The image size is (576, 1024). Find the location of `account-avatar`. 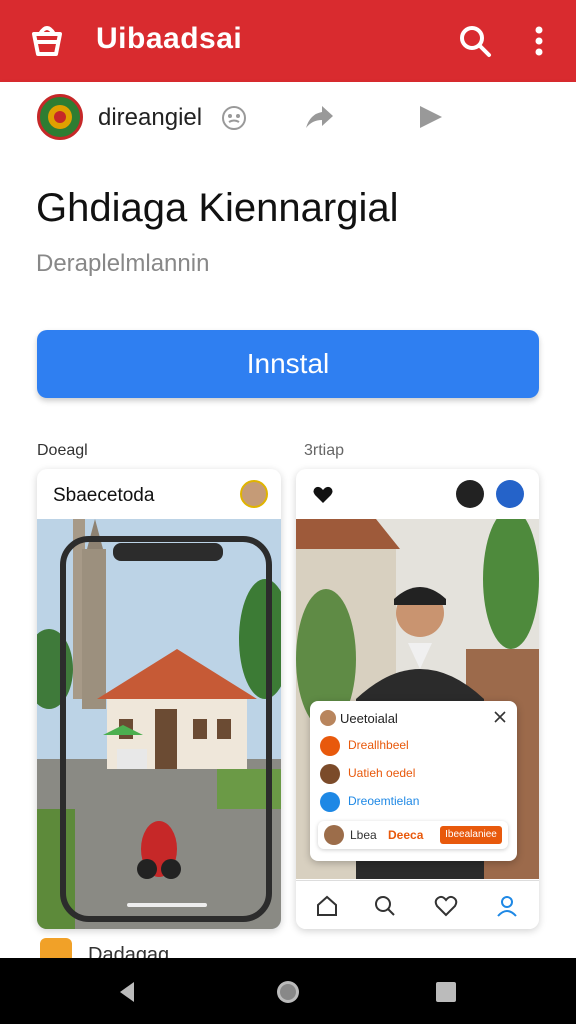

account-avatar is located at coordinates (60, 117).